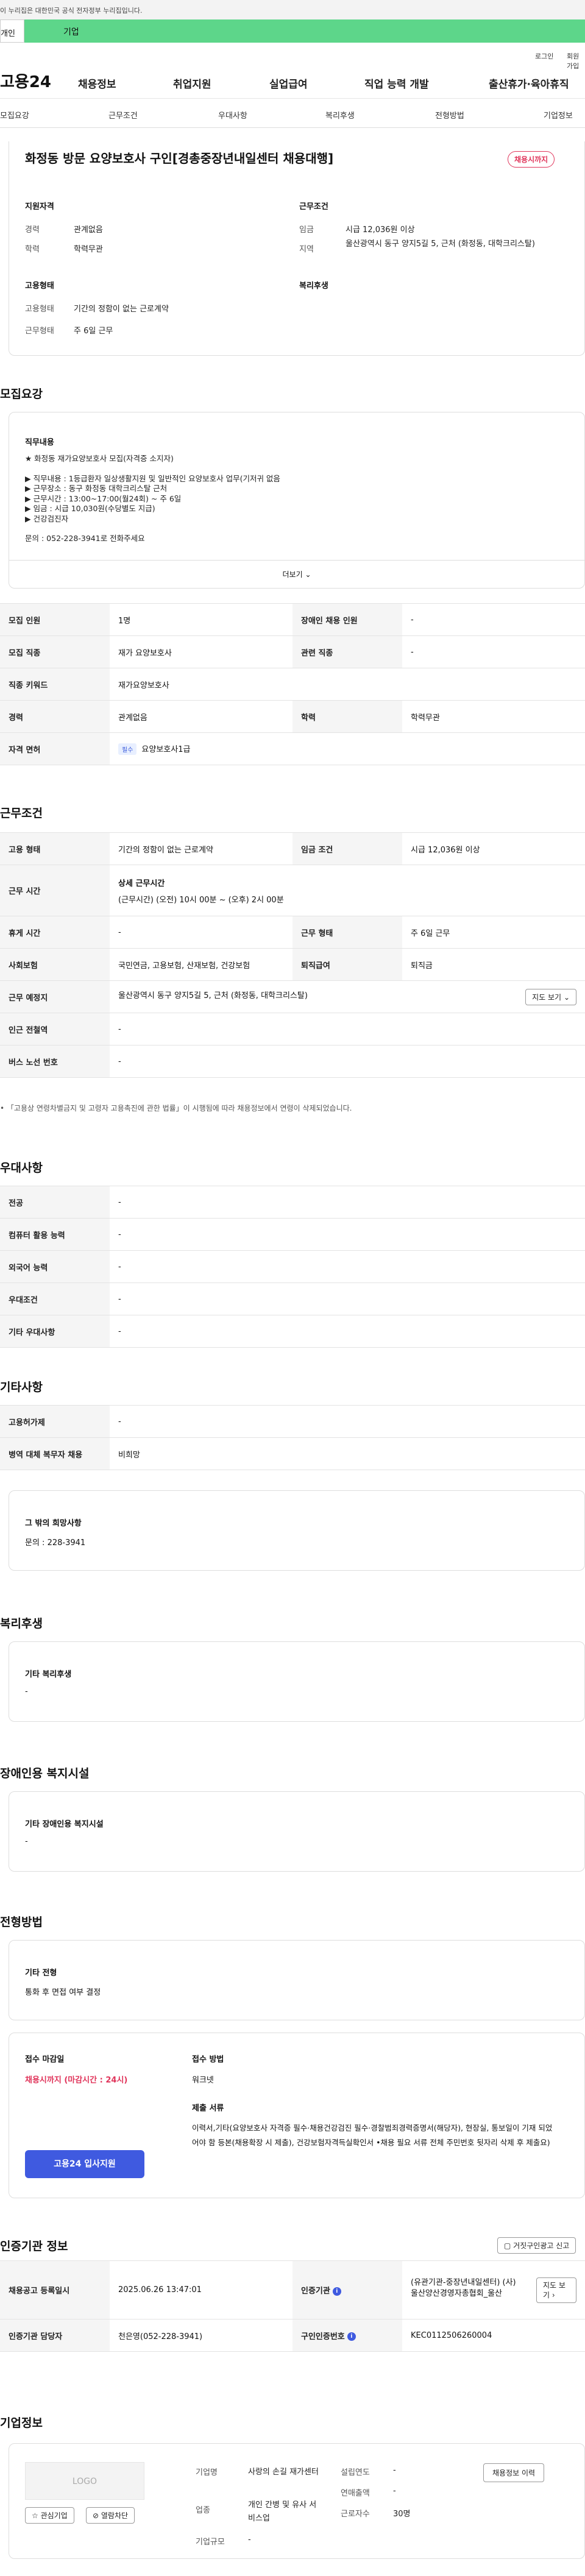  Describe the element at coordinates (355, 2472) in the screenshot. I see `year-label: 설립연도` at that location.